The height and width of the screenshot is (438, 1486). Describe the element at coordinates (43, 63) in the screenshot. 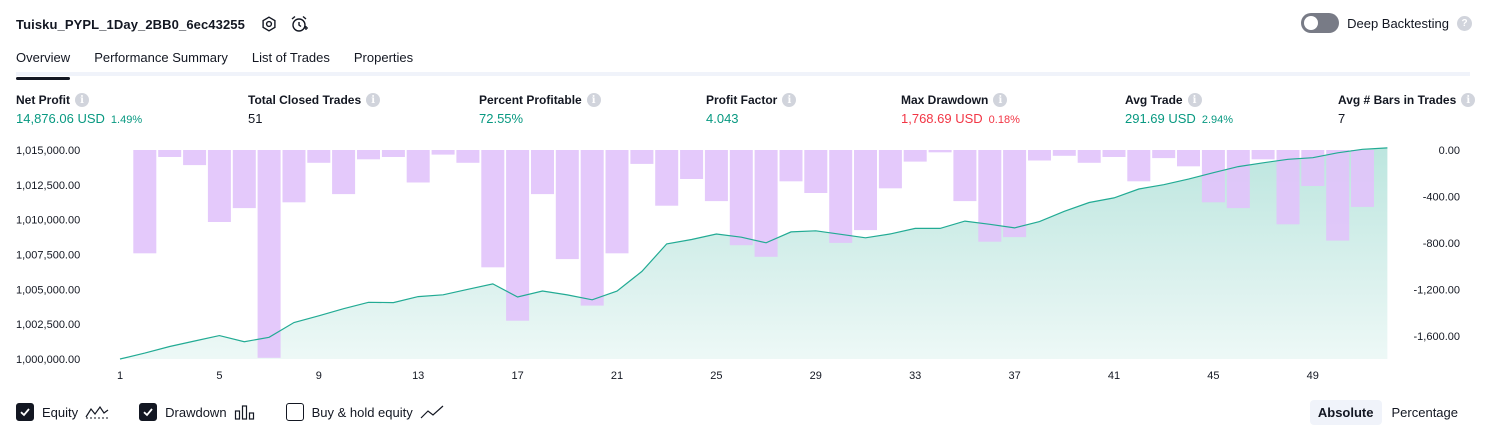

I see `tab-overview: Overview` at that location.